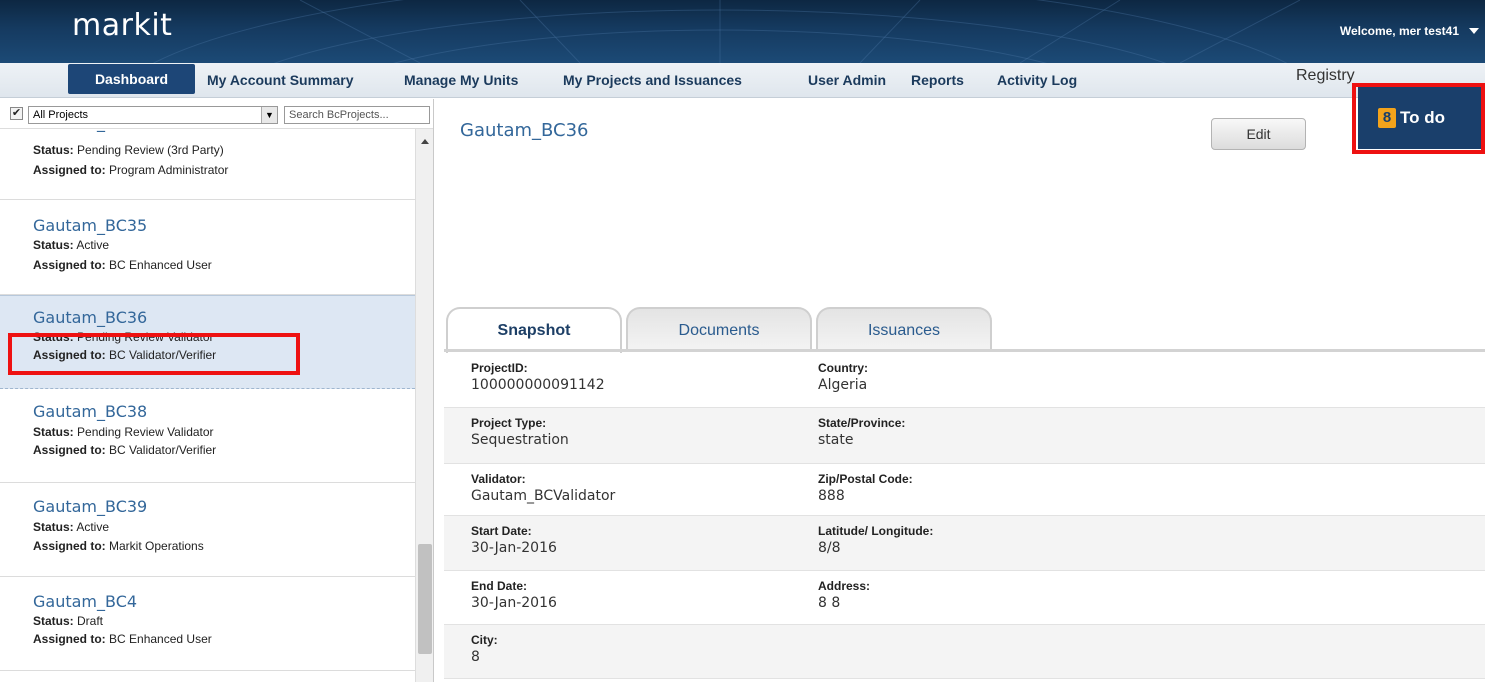  I want to click on scroll-thumb, so click(425, 599).